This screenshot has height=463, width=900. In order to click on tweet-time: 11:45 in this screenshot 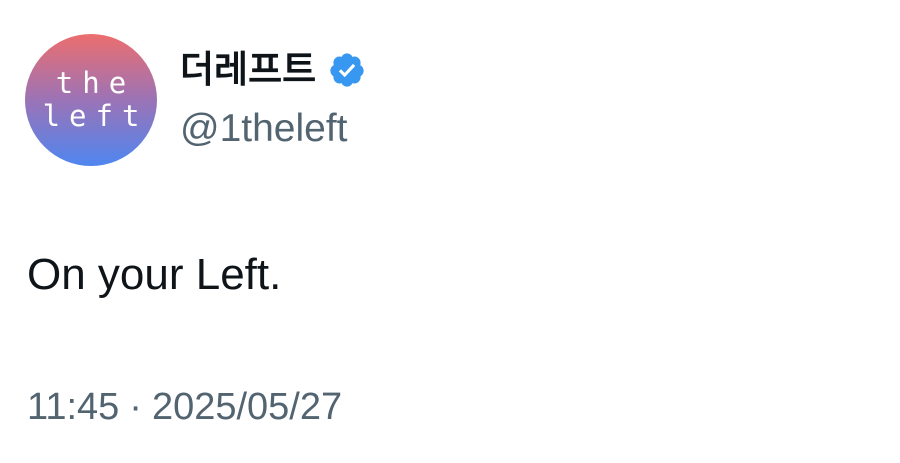, I will do `click(73, 407)`.